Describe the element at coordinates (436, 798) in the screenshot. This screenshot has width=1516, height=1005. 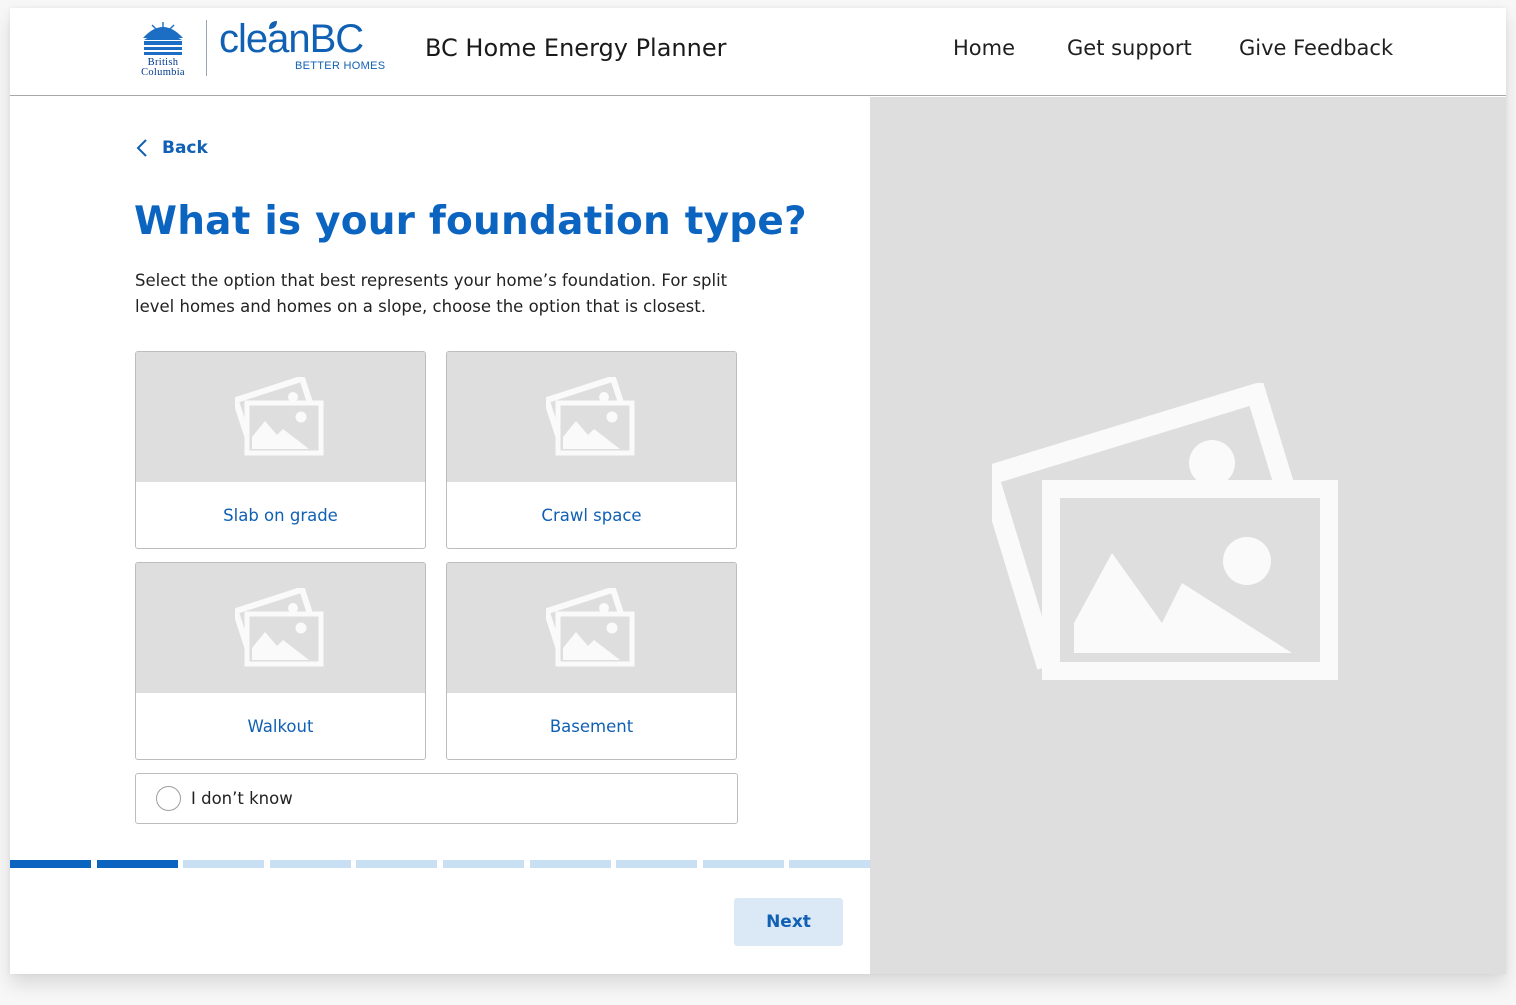
I see `dont-know-option: I don’t know` at that location.